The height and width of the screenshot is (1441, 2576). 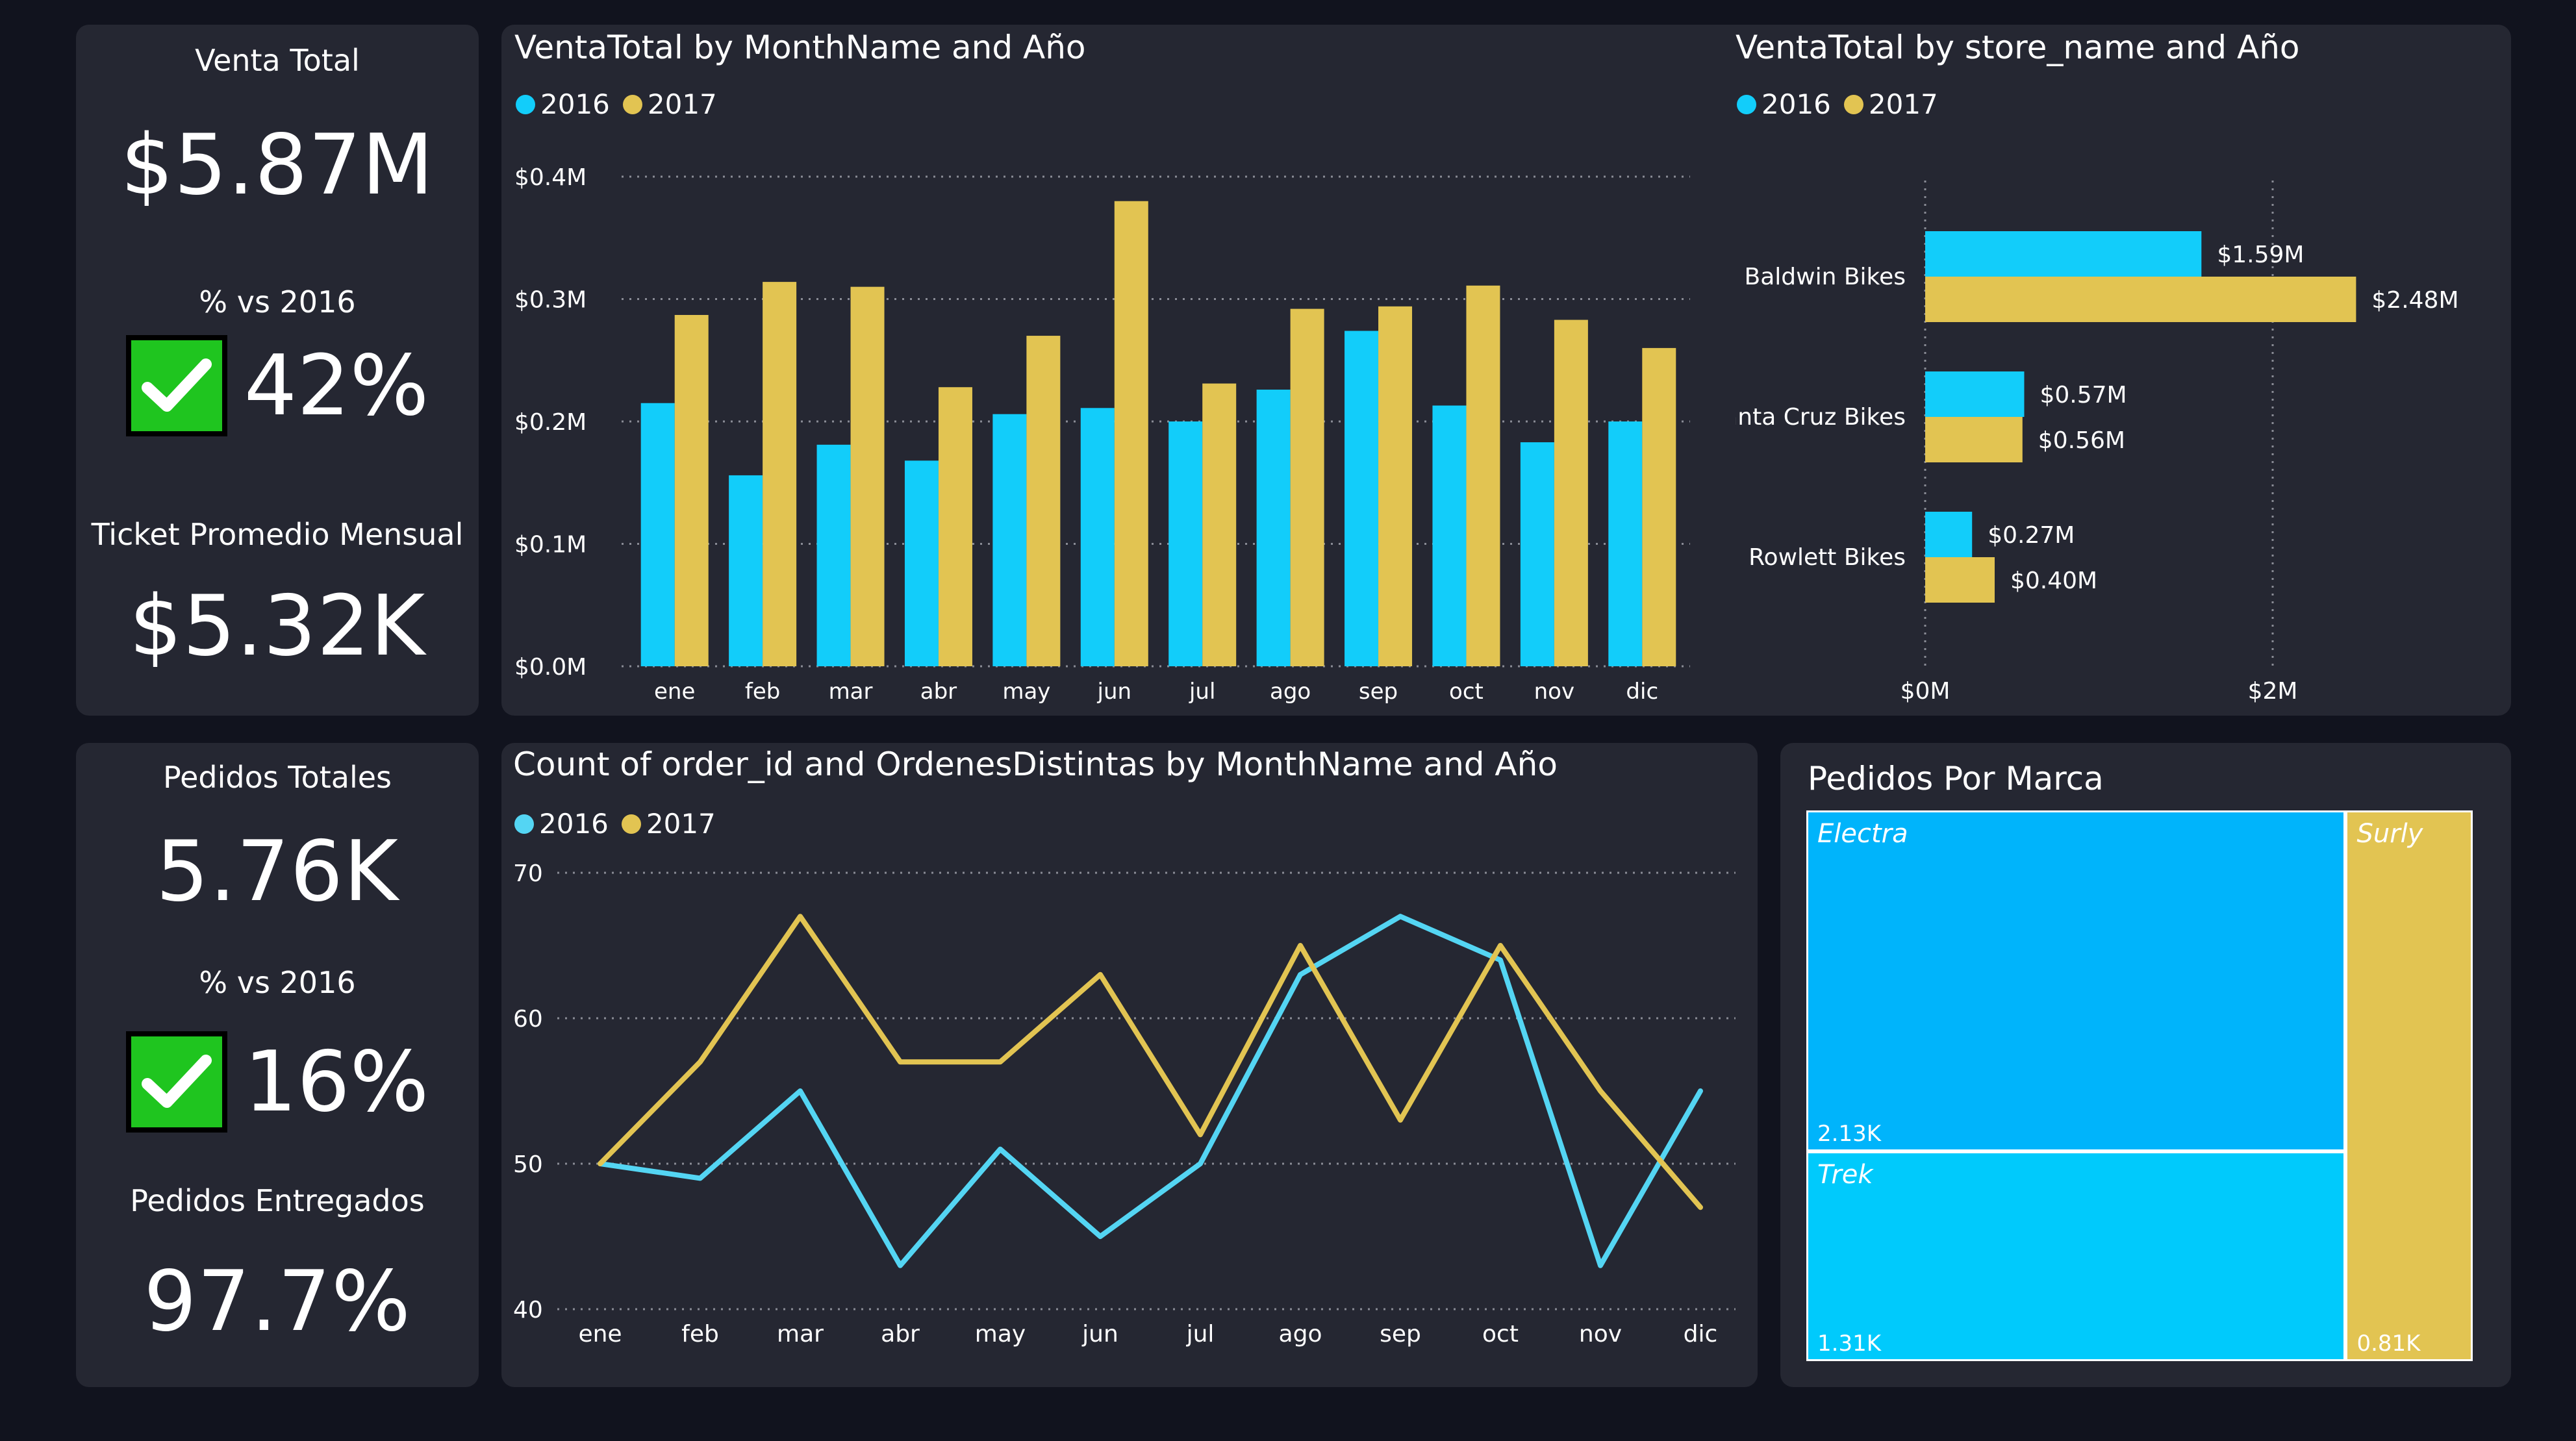 I want to click on pedidos-entregados-label: Pedidos Entregados, so click(x=278, y=1200).